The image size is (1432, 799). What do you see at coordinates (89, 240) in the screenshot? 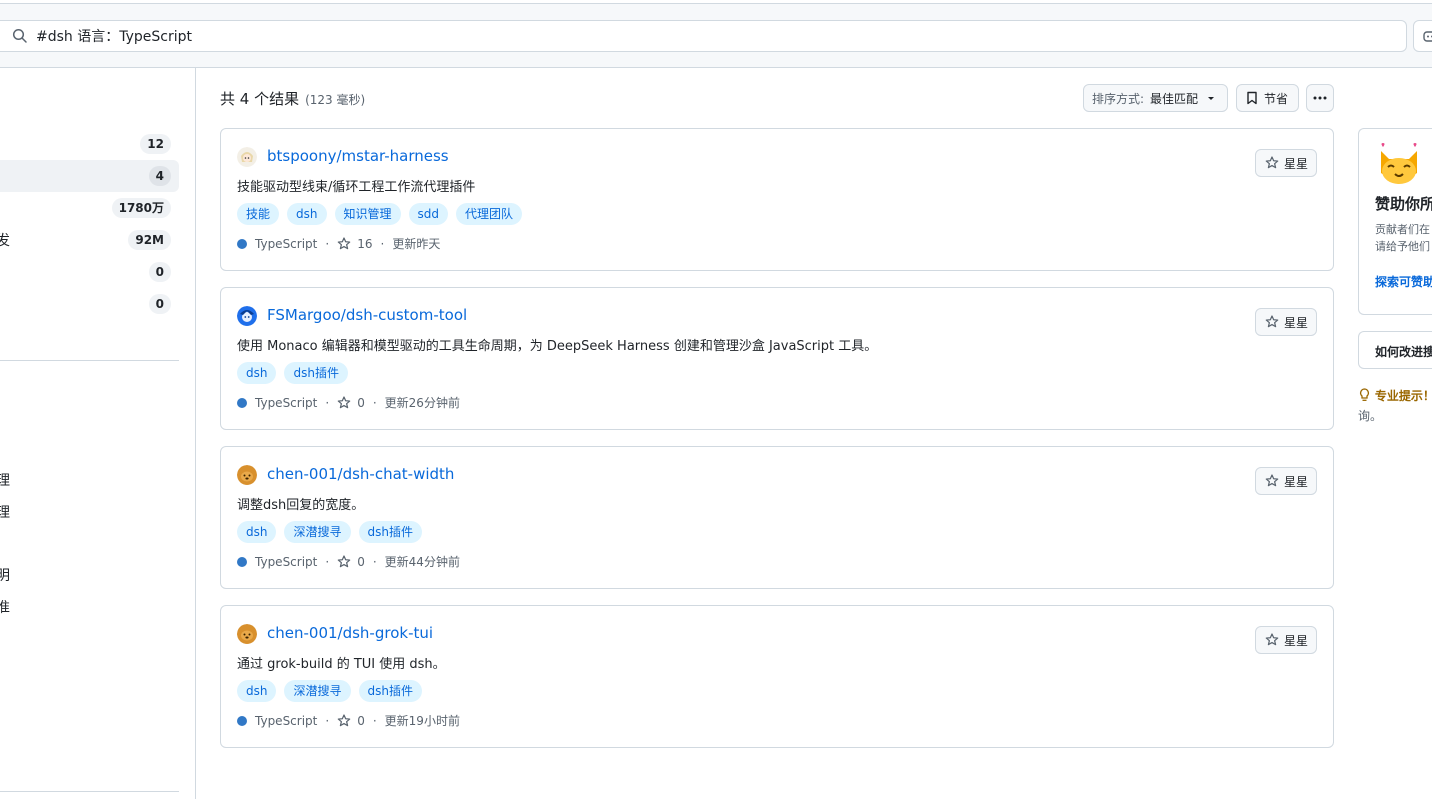
I see `sidebar-filter-item: 发 92M` at bounding box center [89, 240].